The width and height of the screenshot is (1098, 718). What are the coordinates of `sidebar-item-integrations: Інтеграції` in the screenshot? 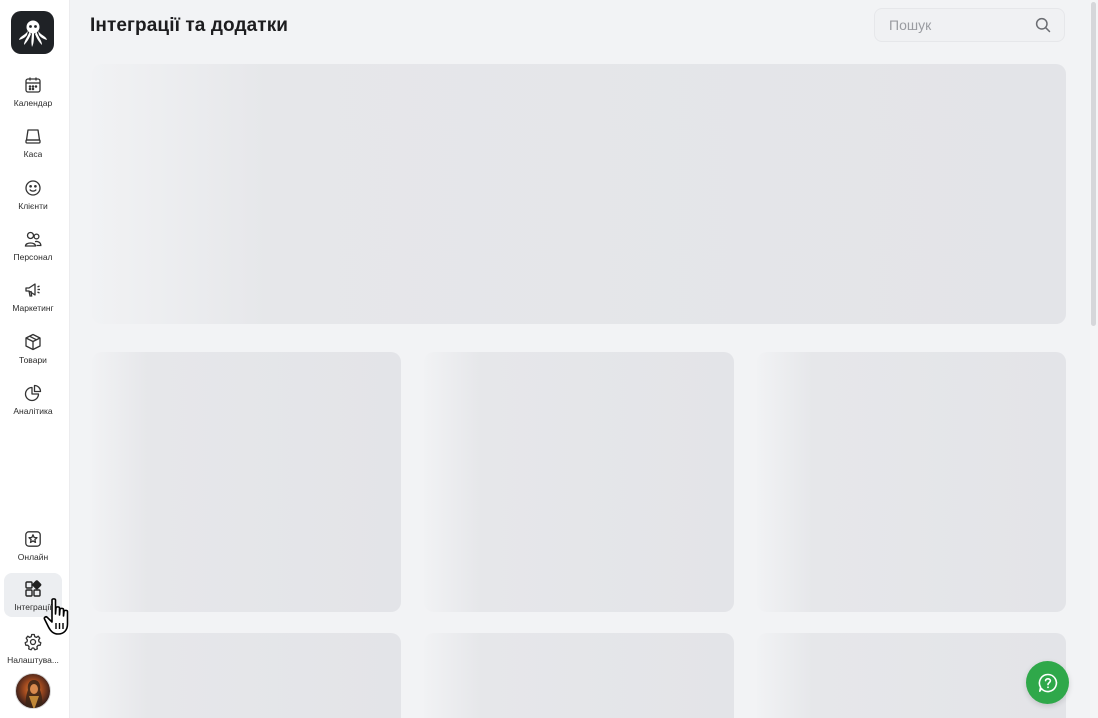 It's located at (33, 595).